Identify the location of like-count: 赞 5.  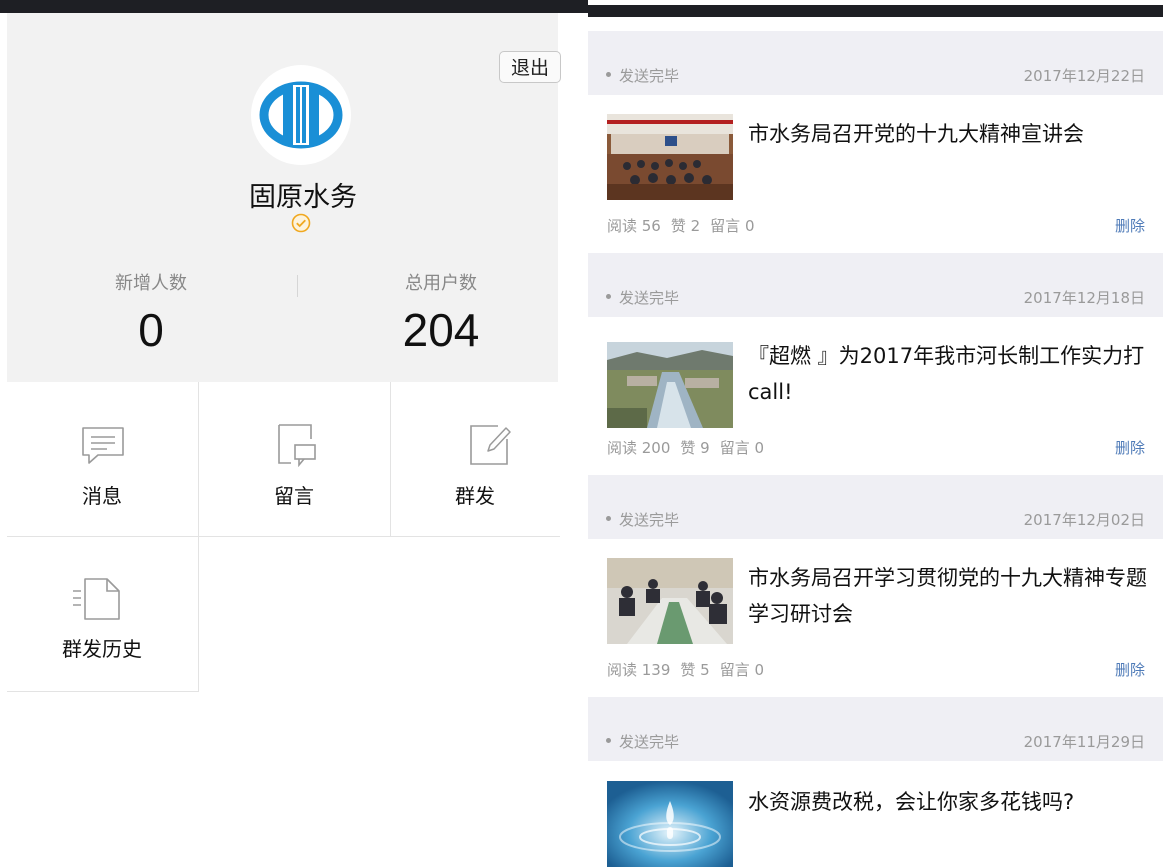
(695, 670).